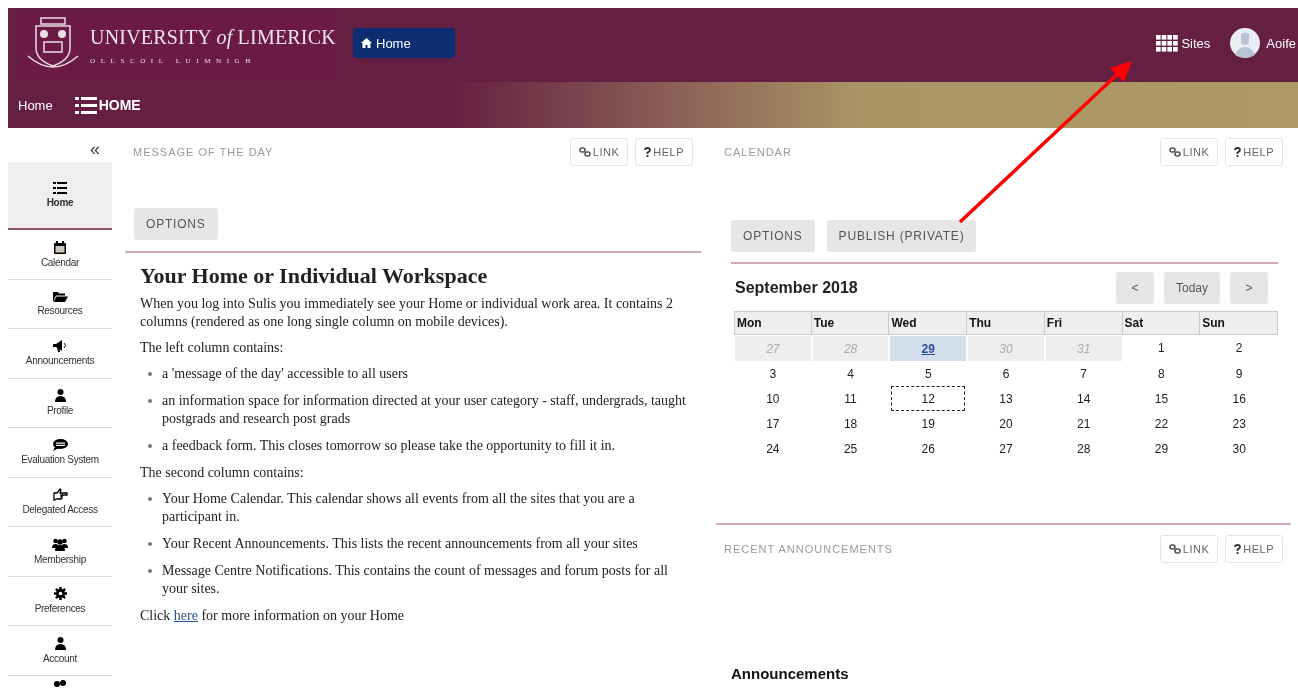 Image resolution: width=1298 pixels, height=690 pixels. What do you see at coordinates (928, 323) in the screenshot?
I see `weekday-header: Wed` at bounding box center [928, 323].